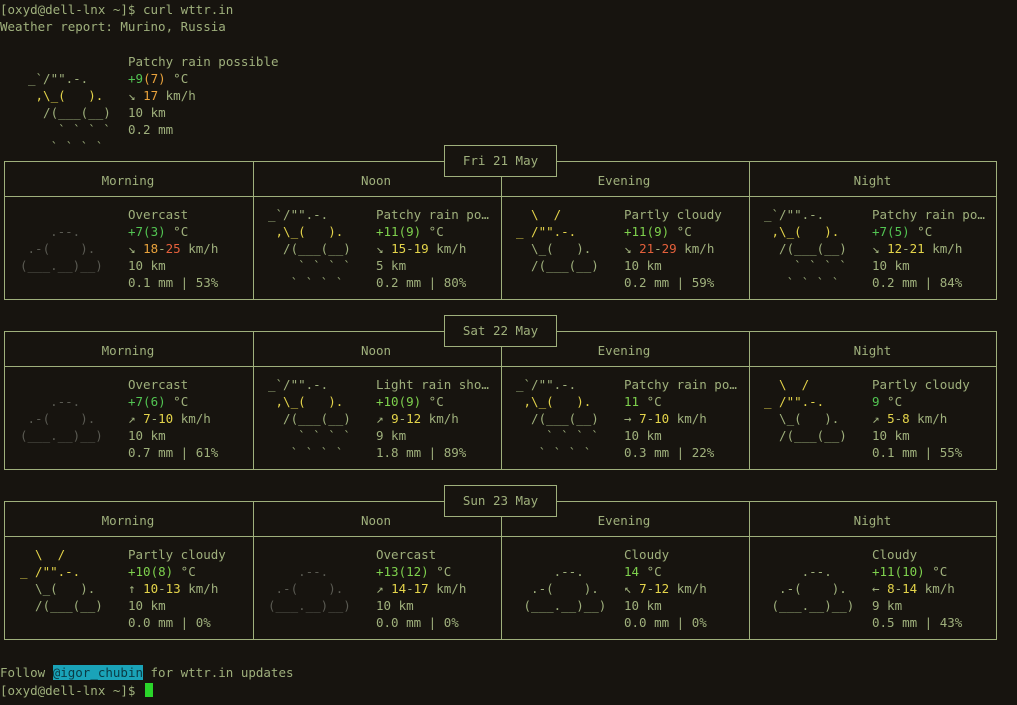 Image resolution: width=1017 pixels, height=705 pixels. Describe the element at coordinates (399, 231) in the screenshot. I see `temp-value: +11(9)` at that location.